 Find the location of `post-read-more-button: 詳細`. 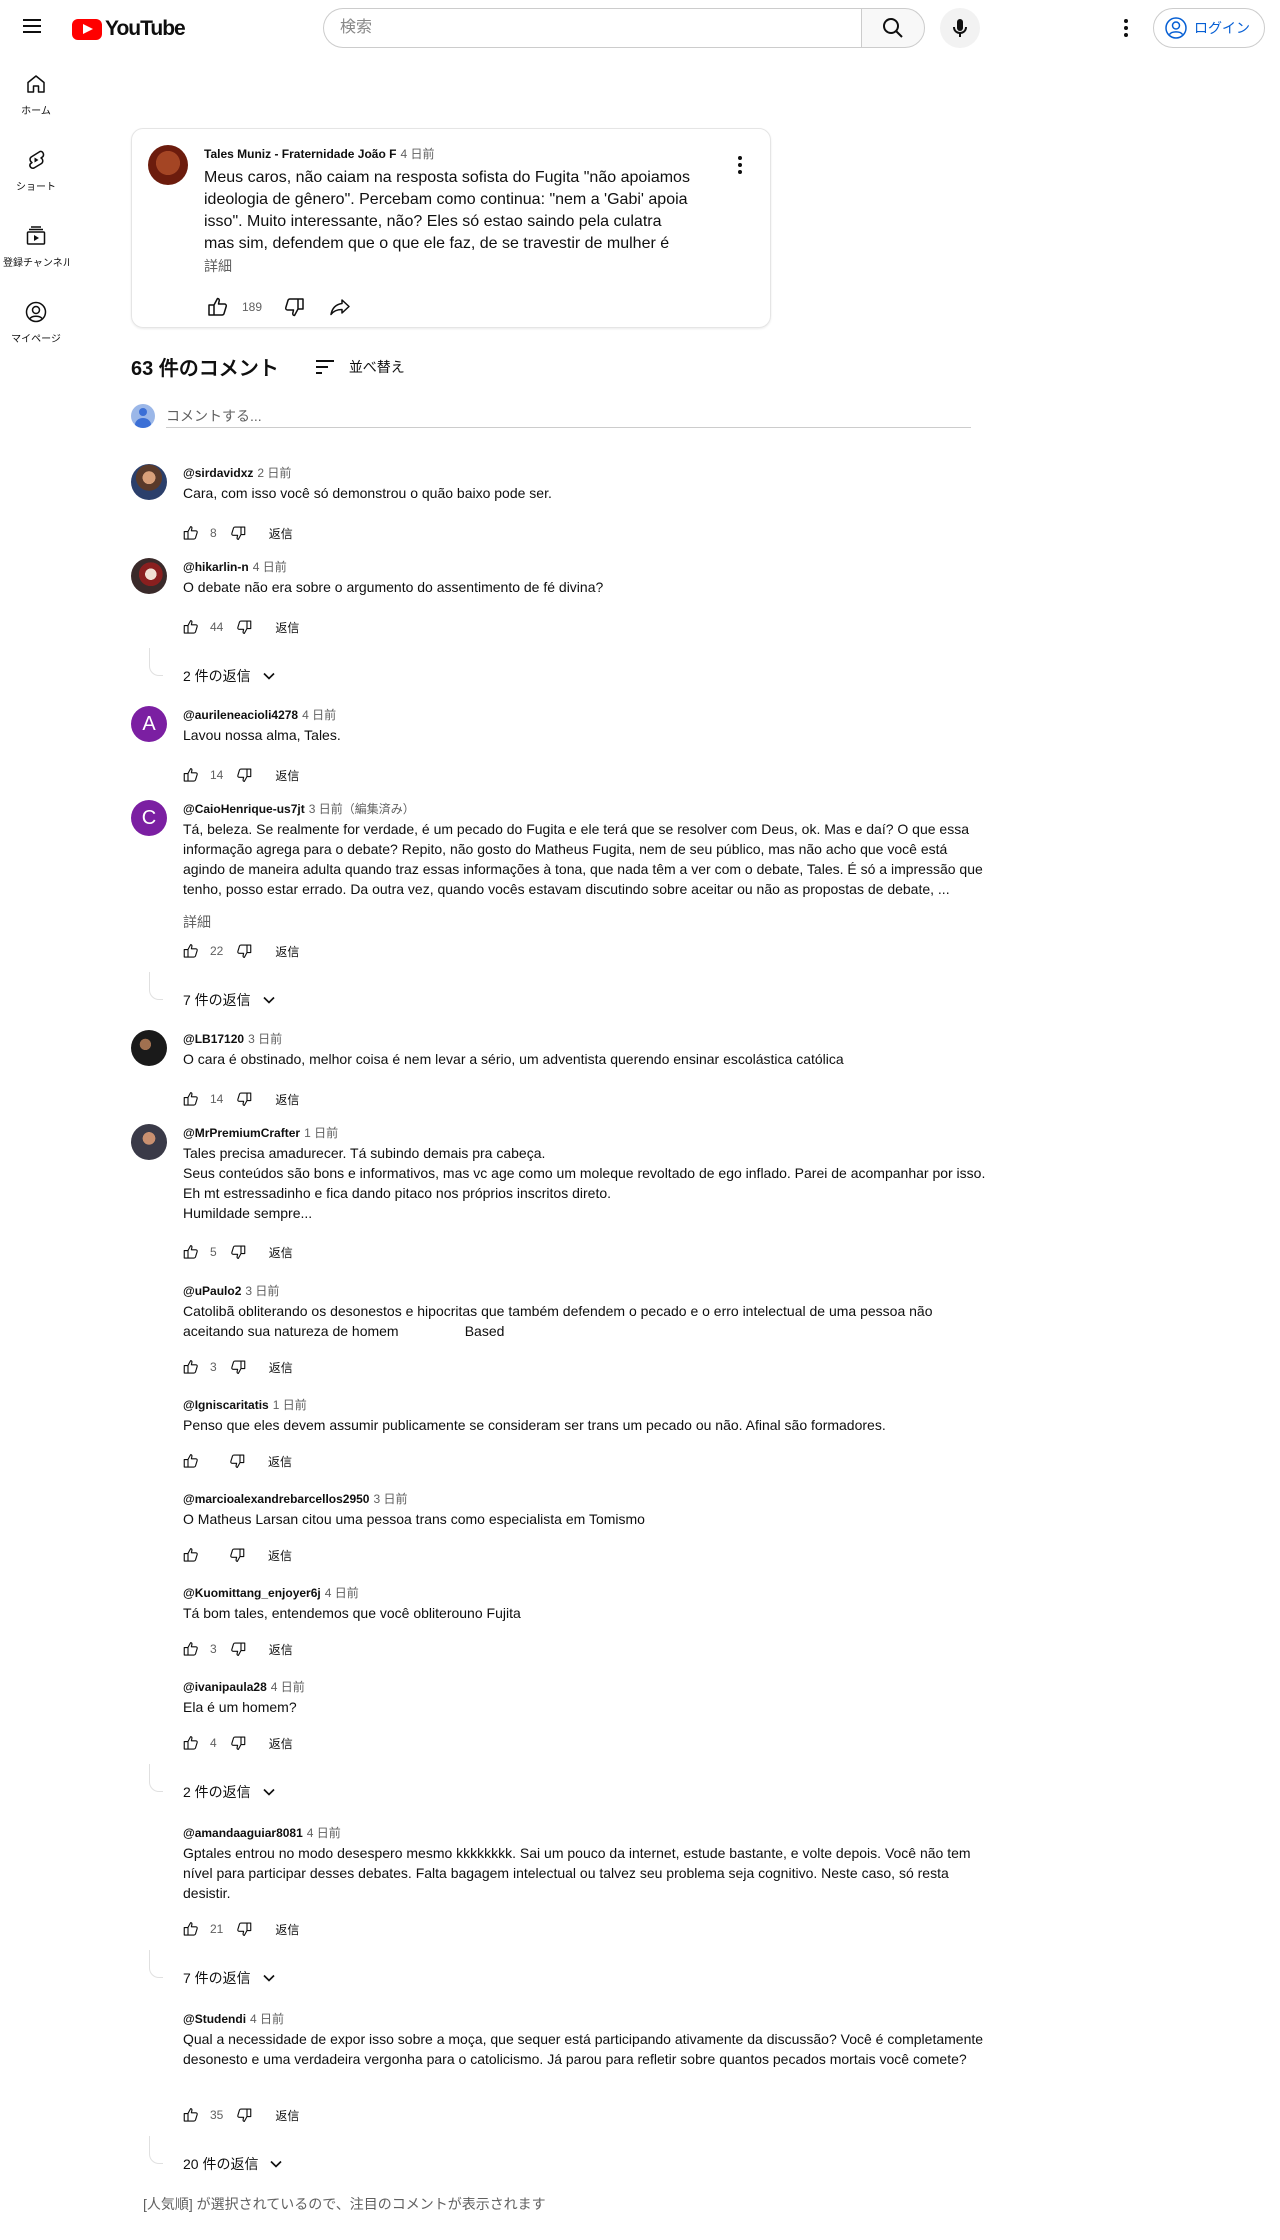

post-read-more-button: 詳細 is located at coordinates (218, 266).